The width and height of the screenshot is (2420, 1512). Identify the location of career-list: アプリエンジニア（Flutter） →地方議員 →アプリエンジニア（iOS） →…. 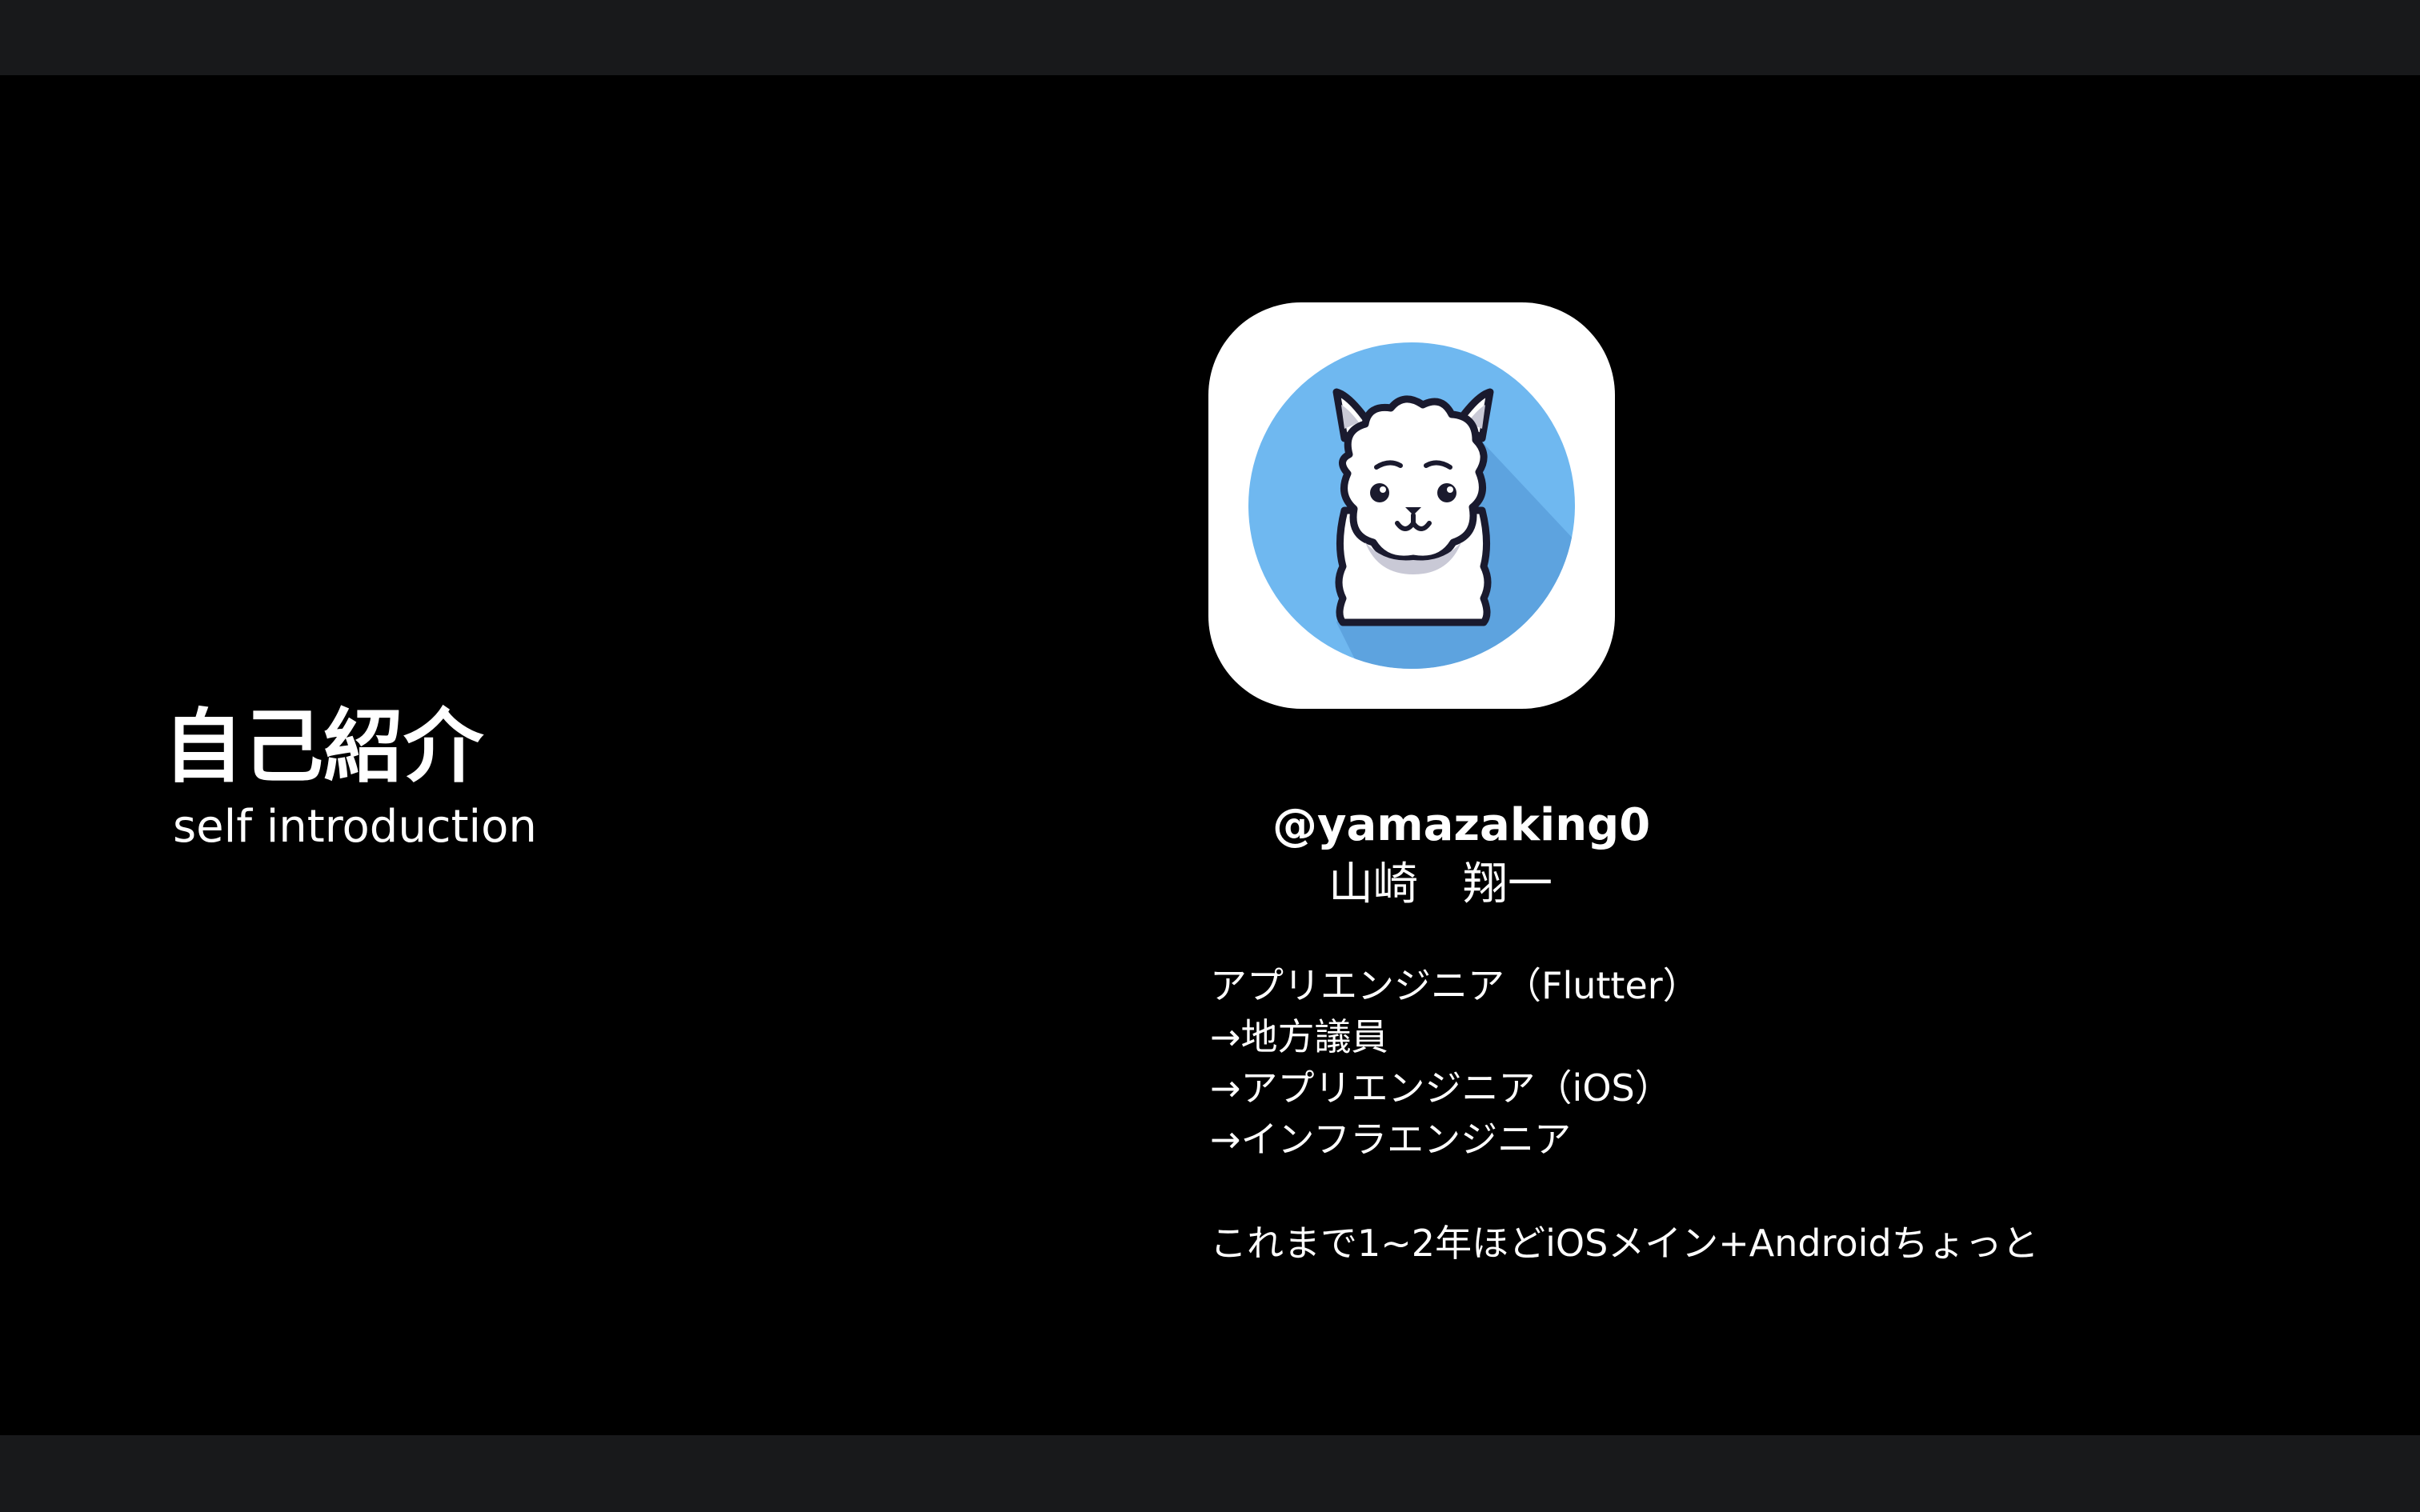
(1455, 1062).